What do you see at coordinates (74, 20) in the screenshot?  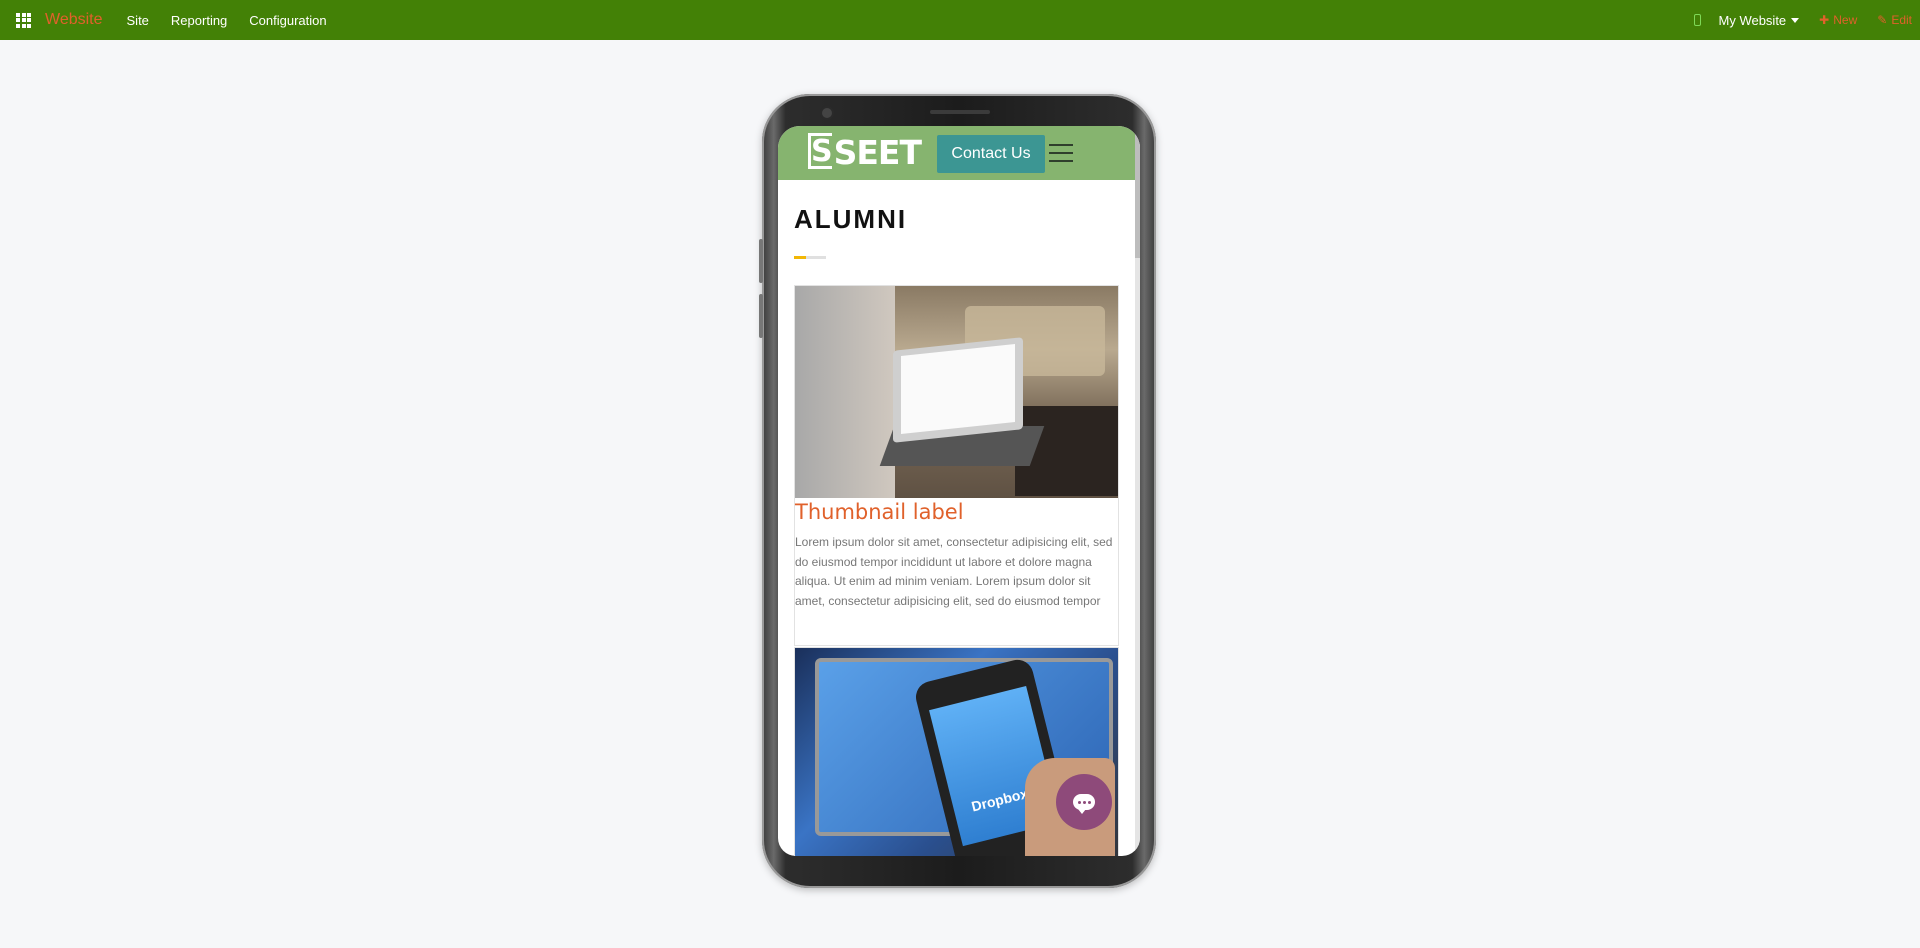 I see `app-brand: Website` at bounding box center [74, 20].